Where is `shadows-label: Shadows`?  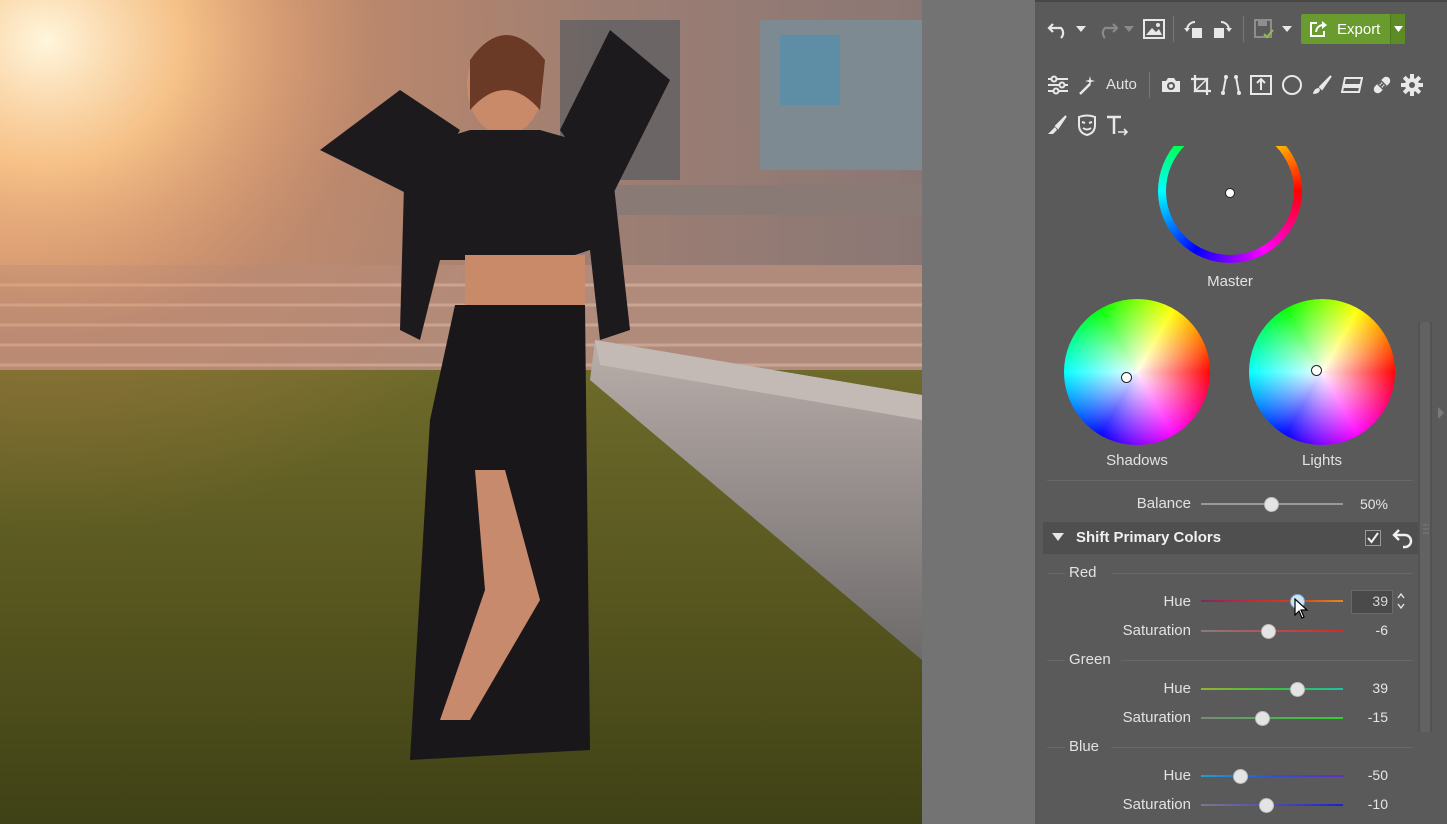
shadows-label: Shadows is located at coordinates (1137, 460).